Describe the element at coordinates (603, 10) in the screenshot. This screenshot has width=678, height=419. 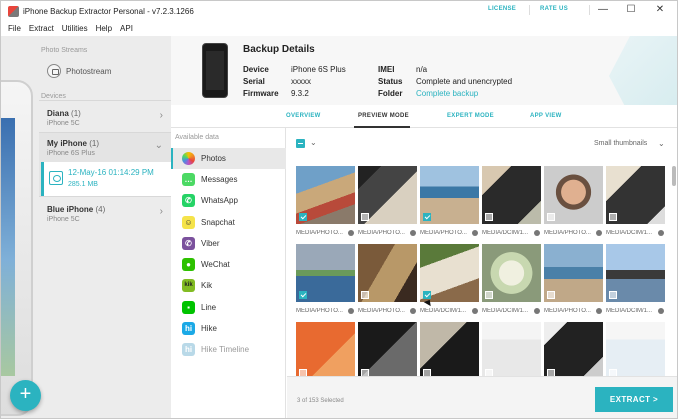
I see `minimize-button: —` at that location.